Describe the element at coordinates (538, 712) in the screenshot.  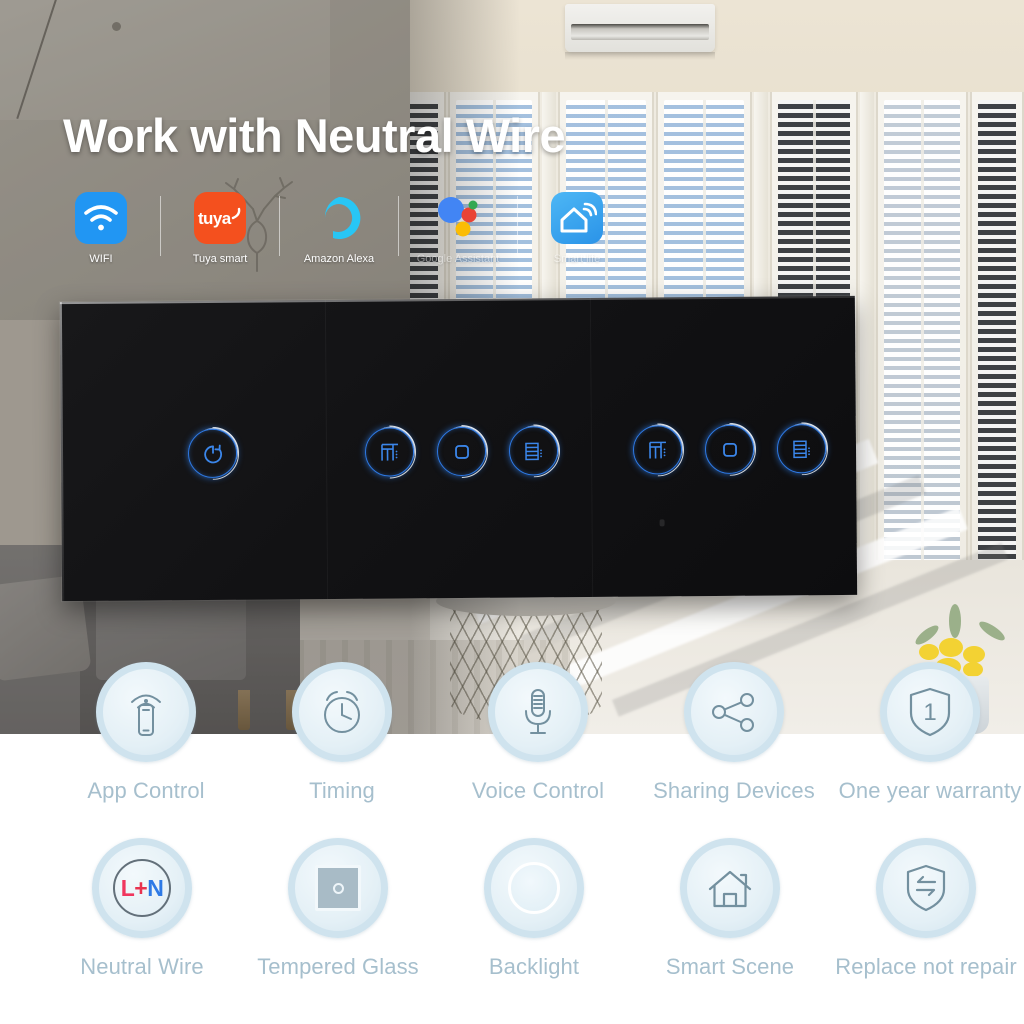
I see `microphone-icon` at that location.